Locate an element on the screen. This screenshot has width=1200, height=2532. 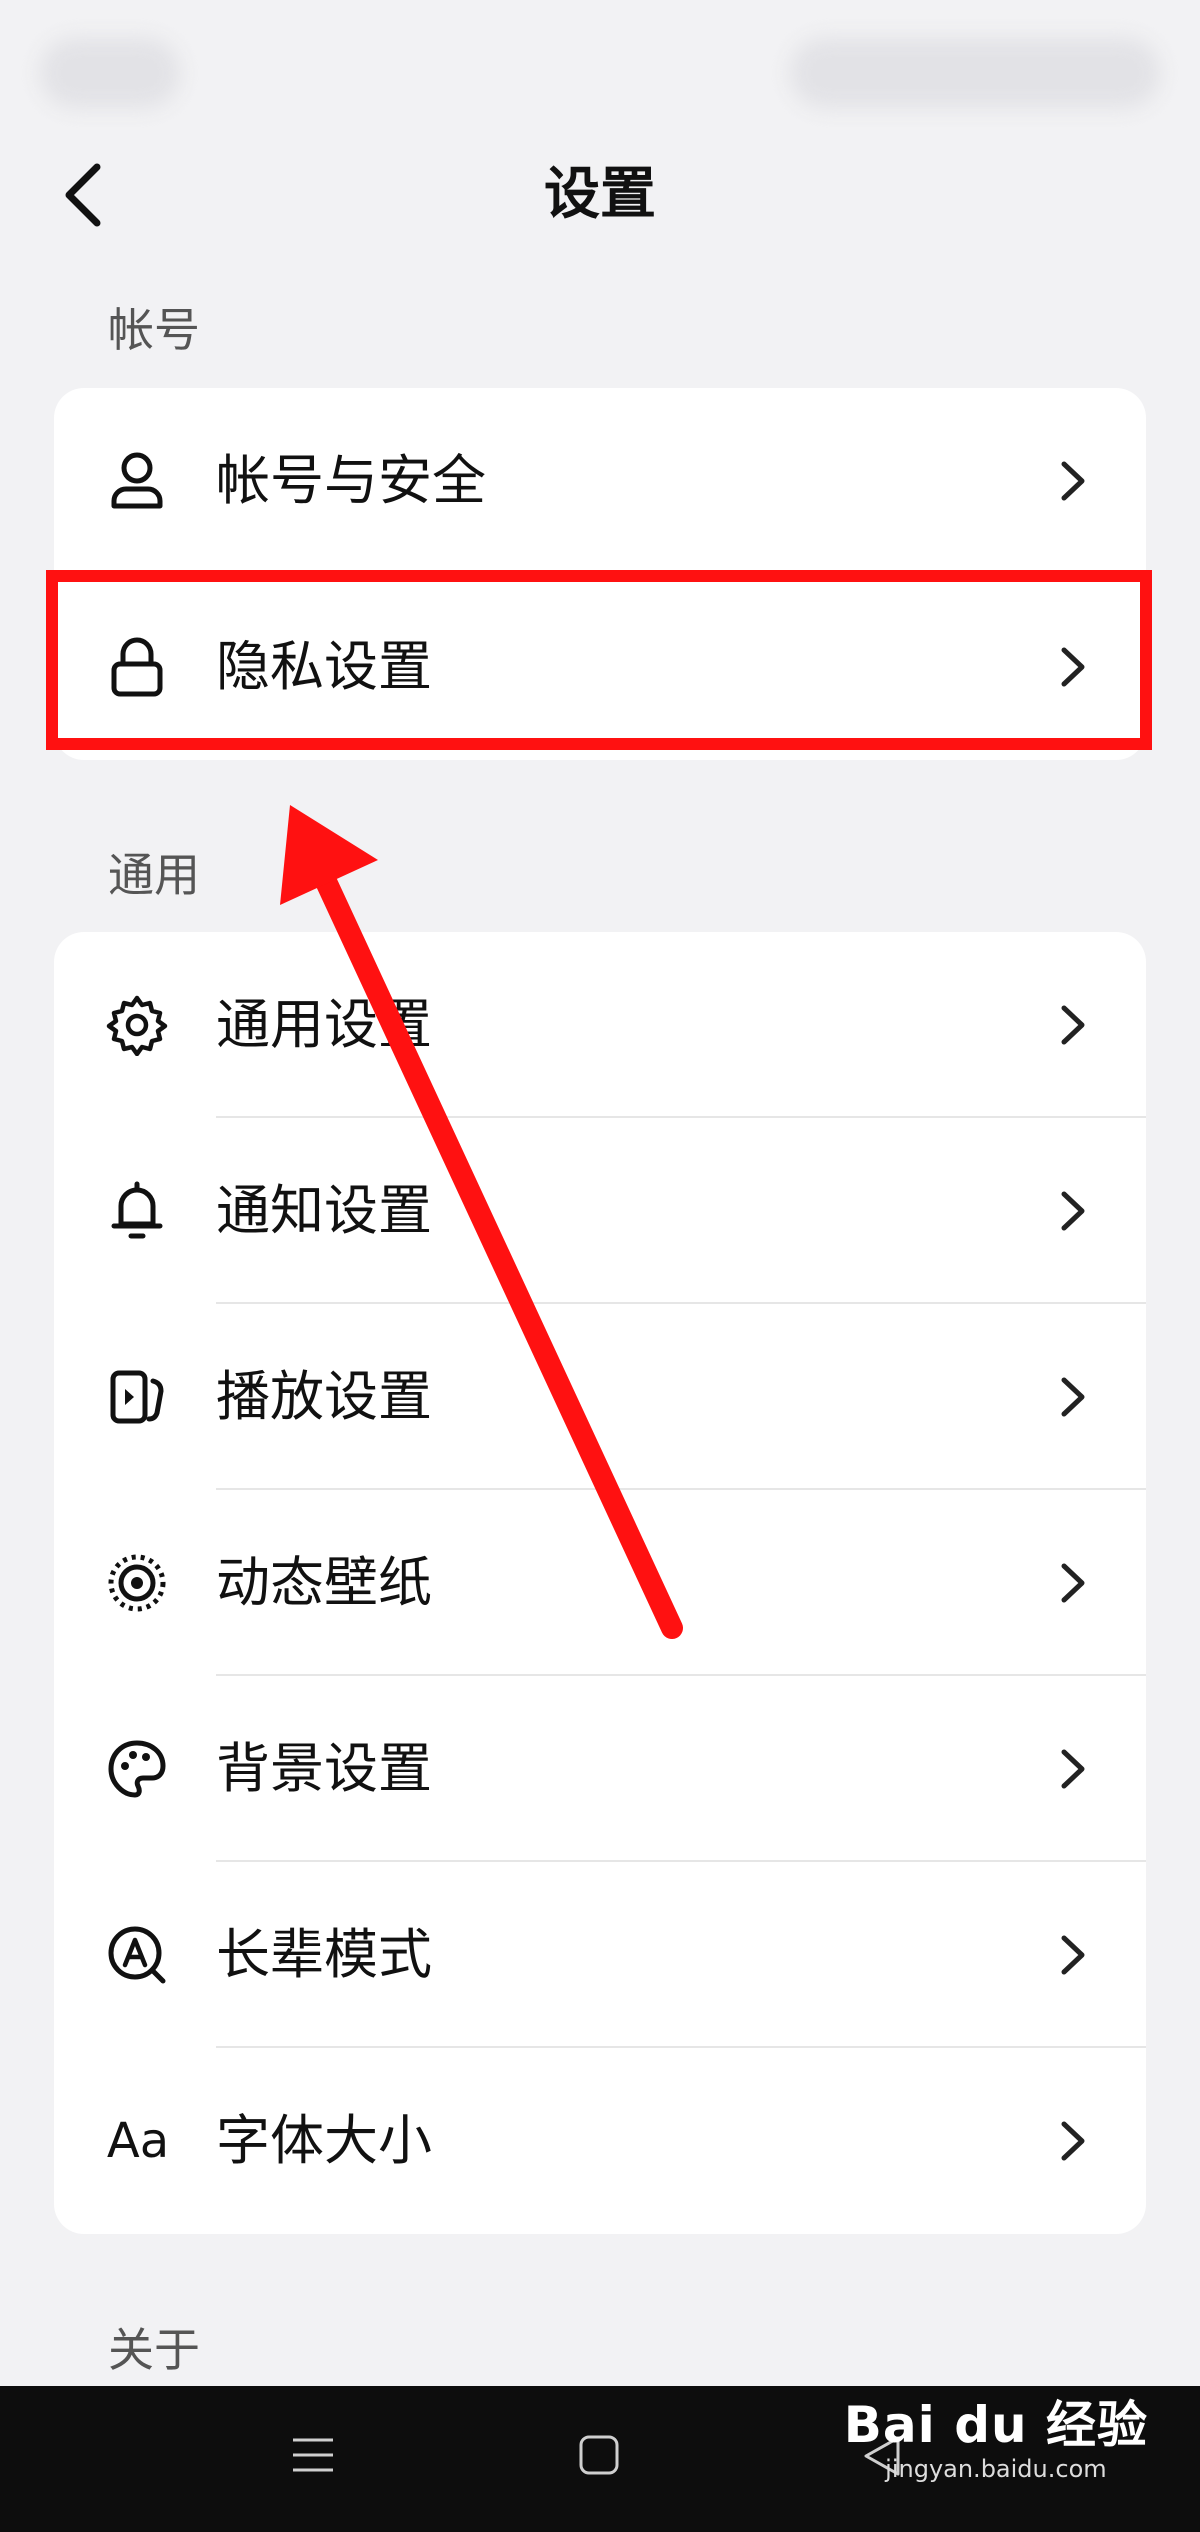
account-security-label: 帐号与安全 is located at coordinates (351, 480).